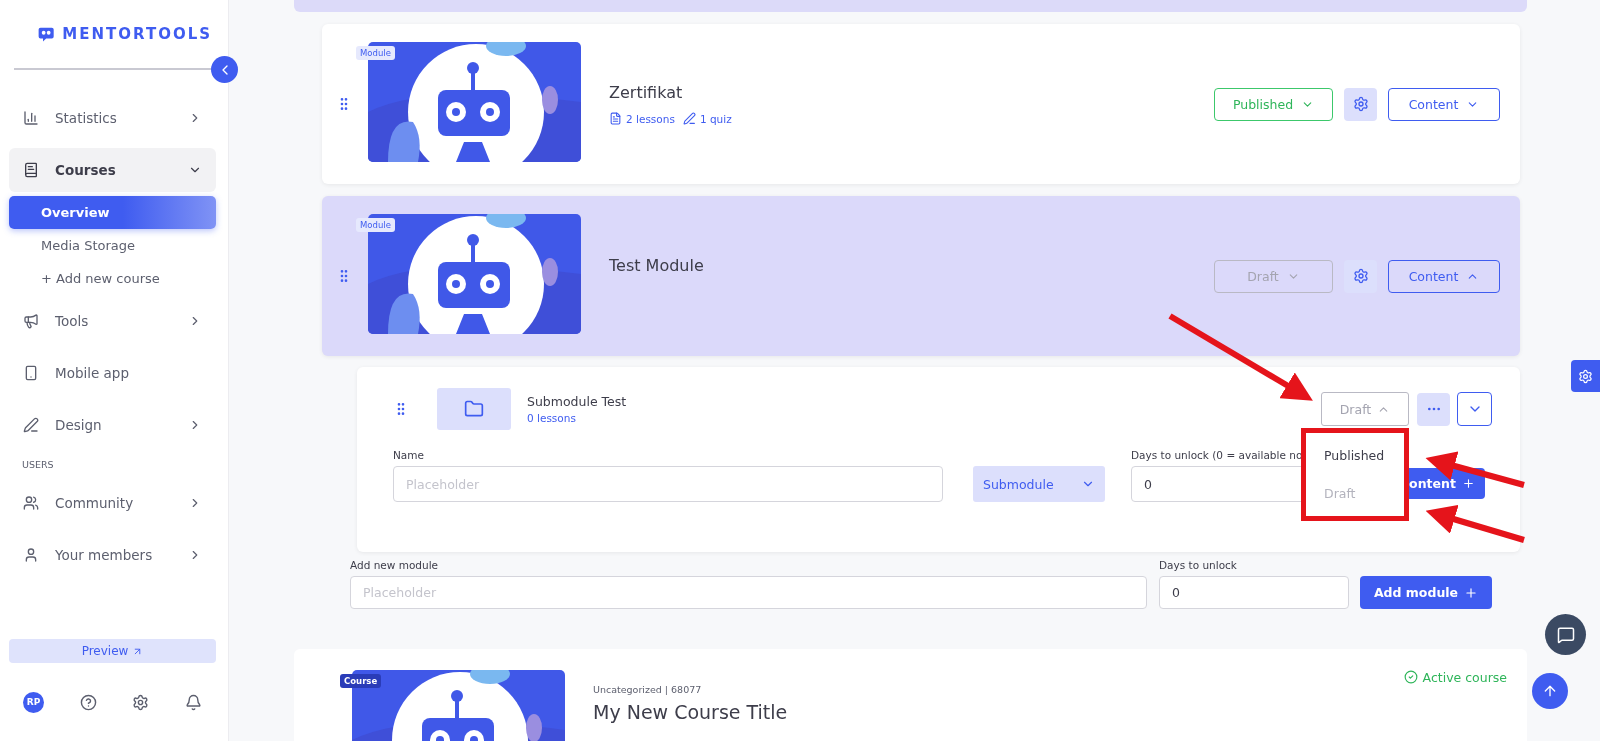 The height and width of the screenshot is (741, 1600). I want to click on help-icon, so click(88, 702).